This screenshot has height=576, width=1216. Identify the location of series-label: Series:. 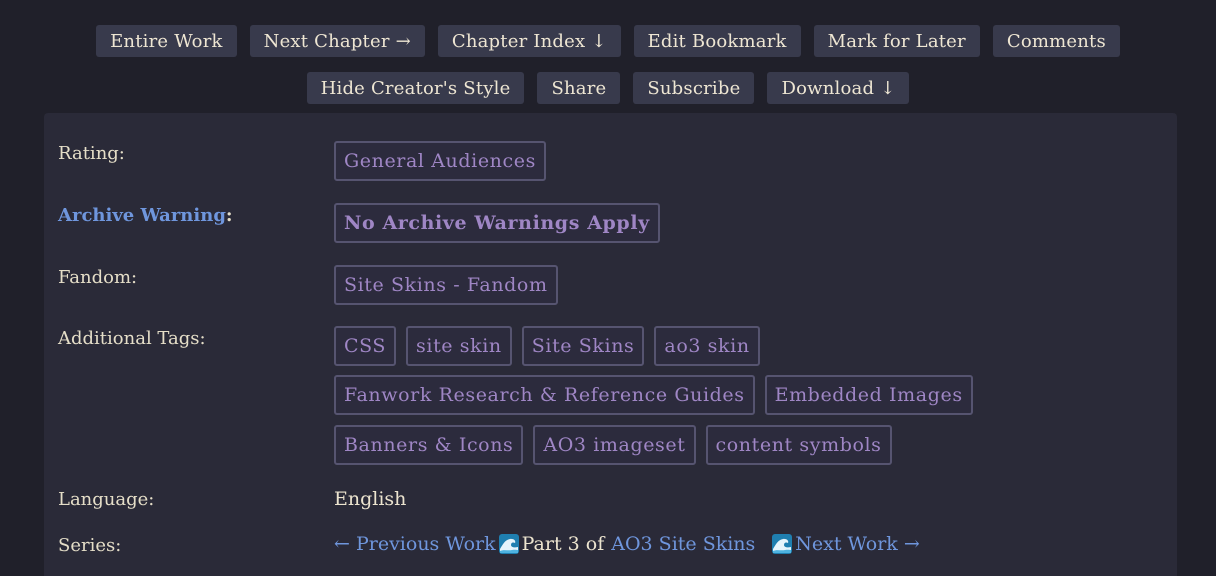
(90, 545).